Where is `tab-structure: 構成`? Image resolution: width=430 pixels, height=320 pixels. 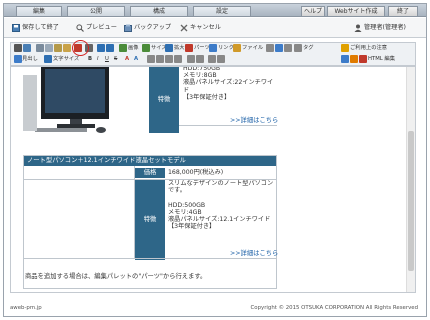
tab-structure: 構成 is located at coordinates (159, 11).